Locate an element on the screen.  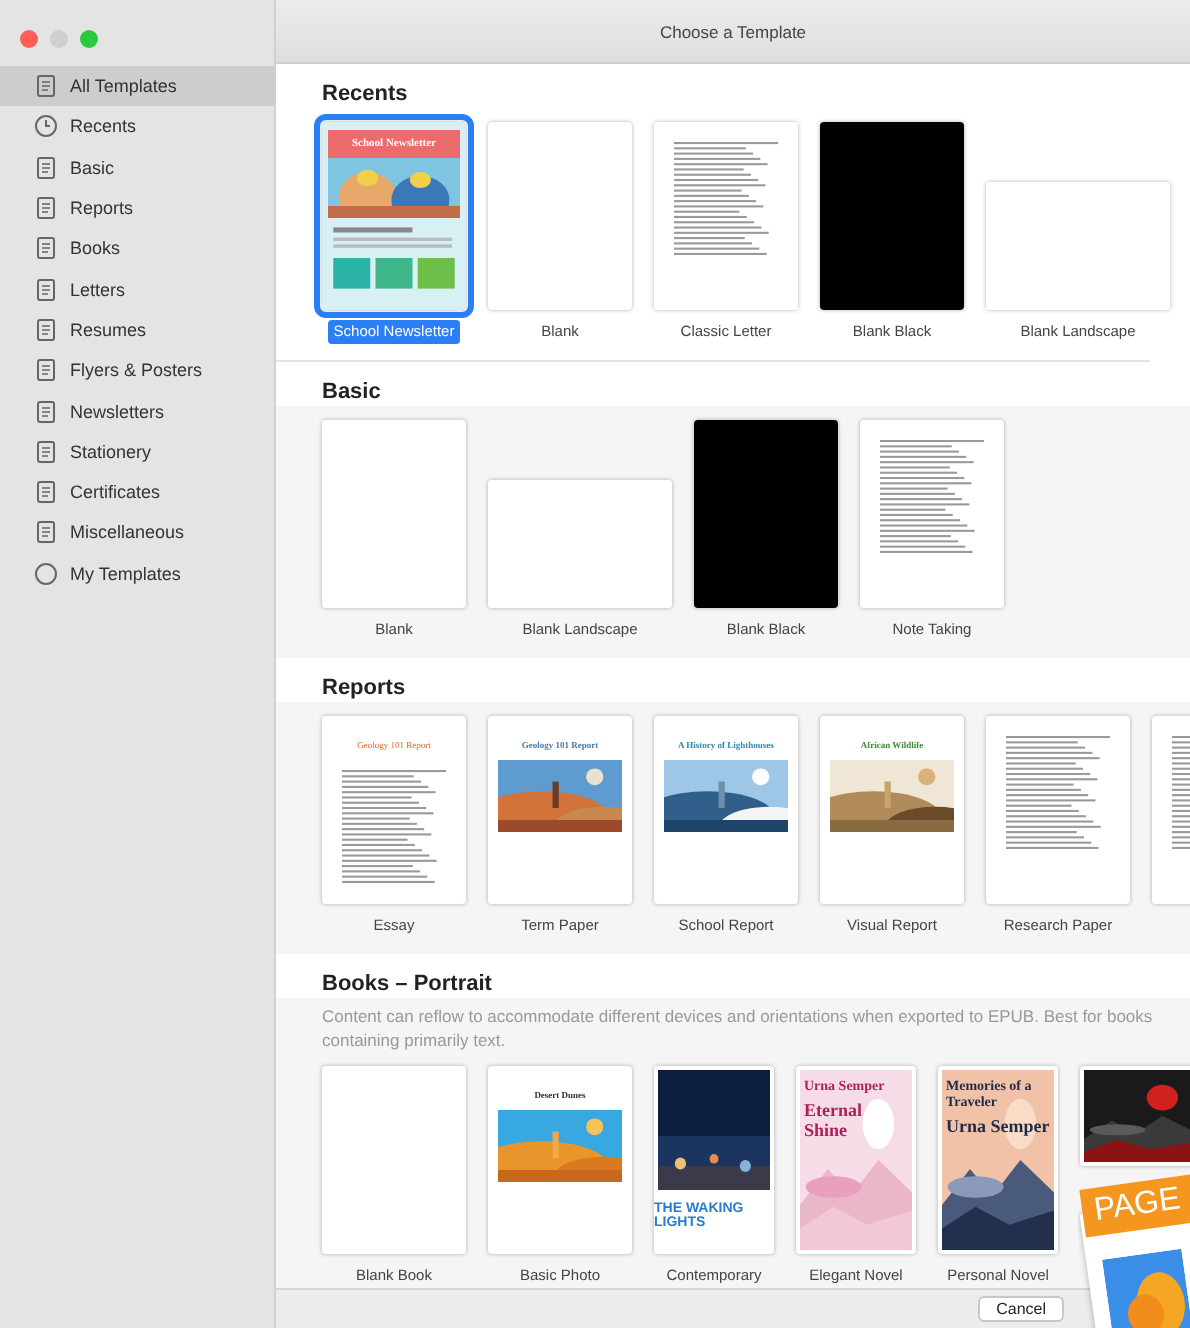
sidebar-item: Stationery is located at coordinates (137, 451).